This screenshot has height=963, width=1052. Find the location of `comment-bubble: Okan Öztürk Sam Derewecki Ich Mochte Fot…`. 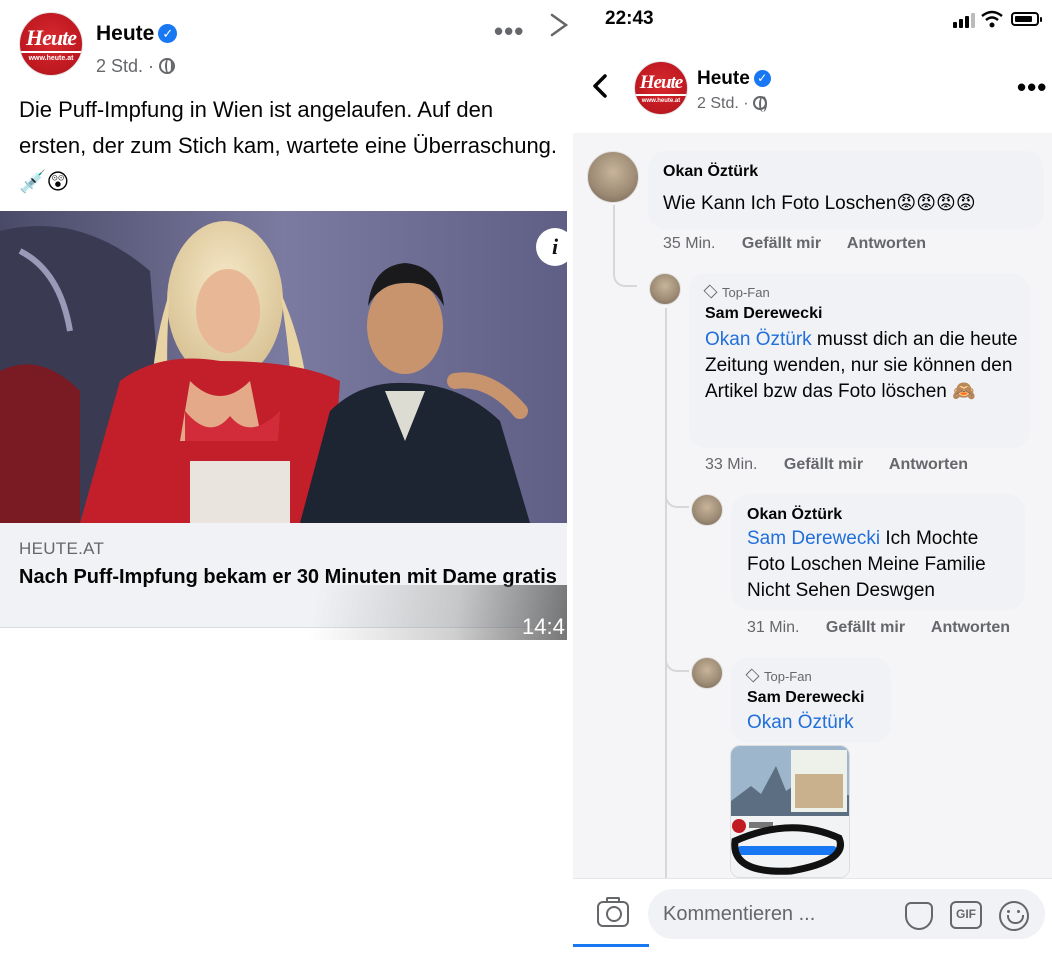

comment-bubble: Okan Öztürk Sam Derewecki Ich Mochte Fot… is located at coordinates (878, 552).